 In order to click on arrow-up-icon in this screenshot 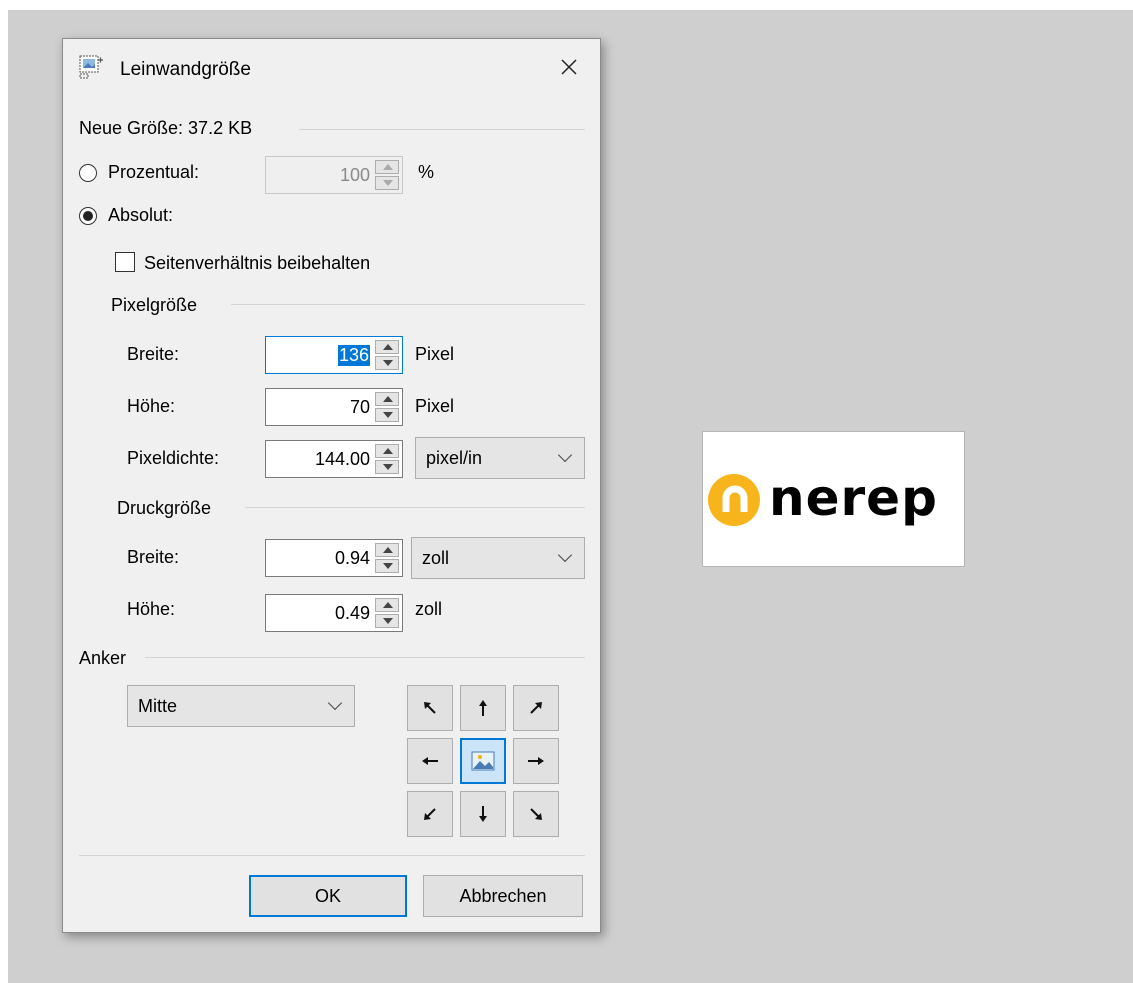, I will do `click(483, 708)`.